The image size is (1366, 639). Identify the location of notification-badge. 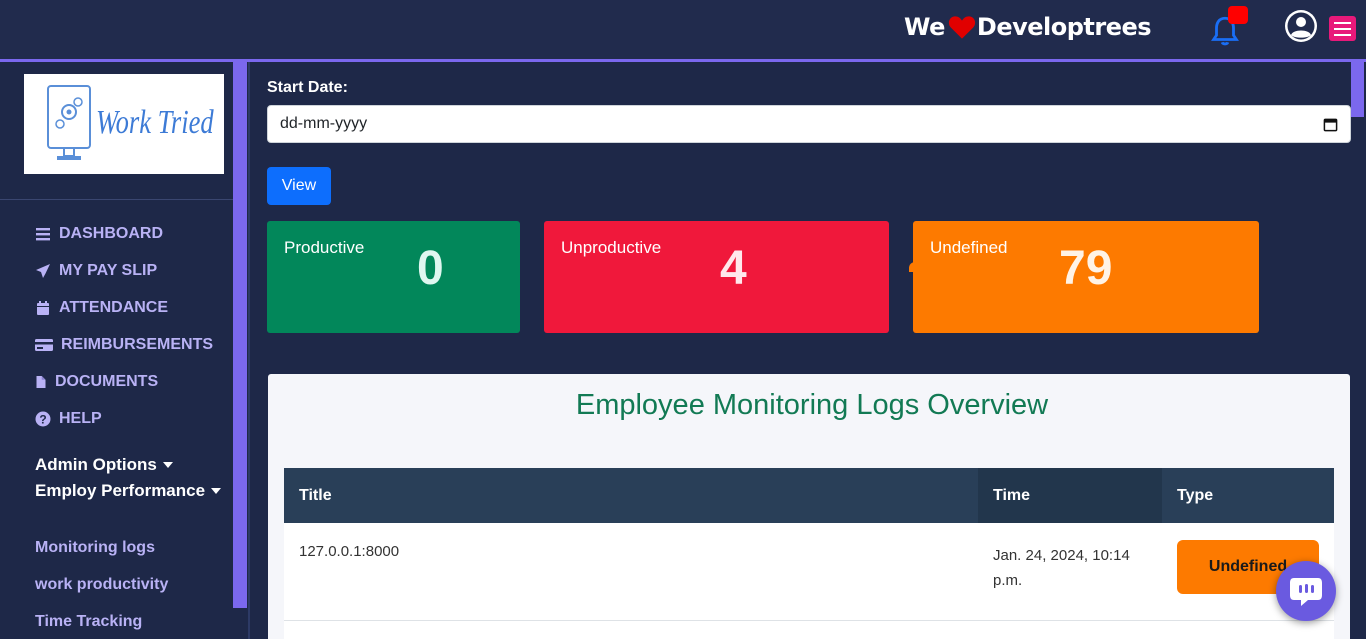
(1238, 15).